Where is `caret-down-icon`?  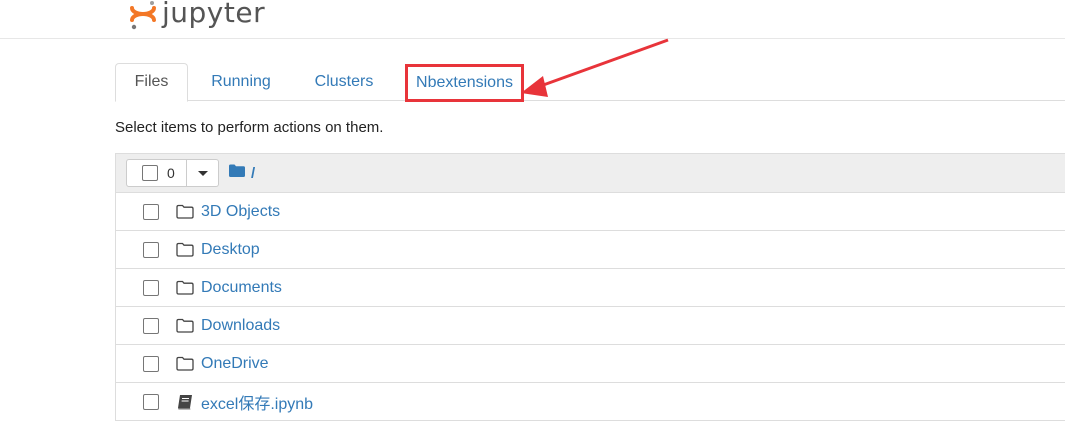 caret-down-icon is located at coordinates (202, 173).